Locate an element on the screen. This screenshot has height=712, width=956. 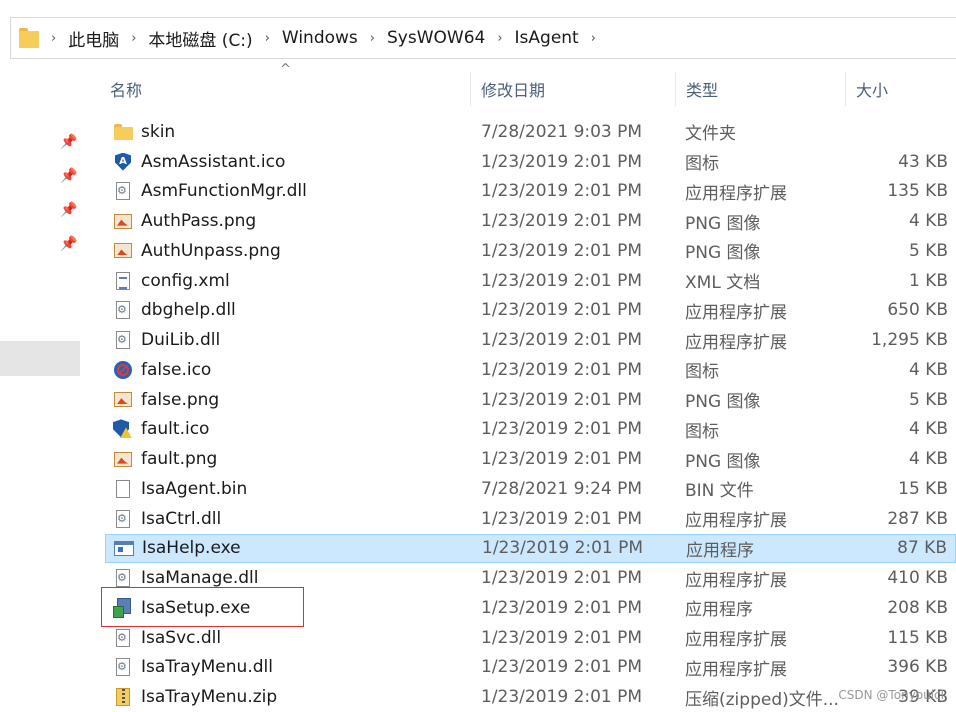
file-row: false.ico 1/23/2019 2:01 PM 图标 4 KB is located at coordinates (530, 370).